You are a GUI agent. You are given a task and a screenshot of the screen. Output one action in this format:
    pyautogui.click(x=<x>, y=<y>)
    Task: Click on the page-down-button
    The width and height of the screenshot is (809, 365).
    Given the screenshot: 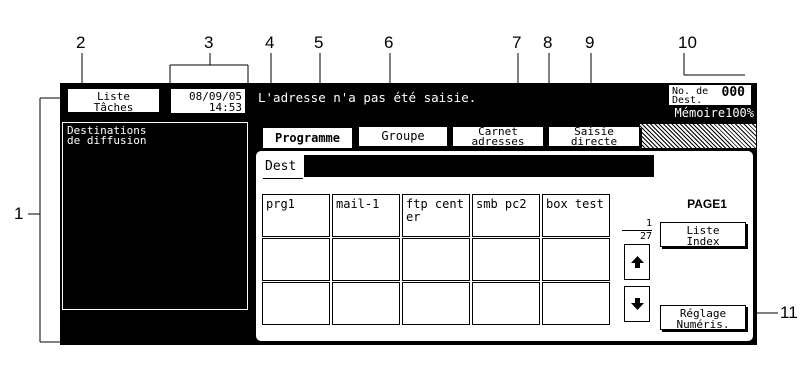 What is the action you would take?
    pyautogui.click(x=637, y=304)
    